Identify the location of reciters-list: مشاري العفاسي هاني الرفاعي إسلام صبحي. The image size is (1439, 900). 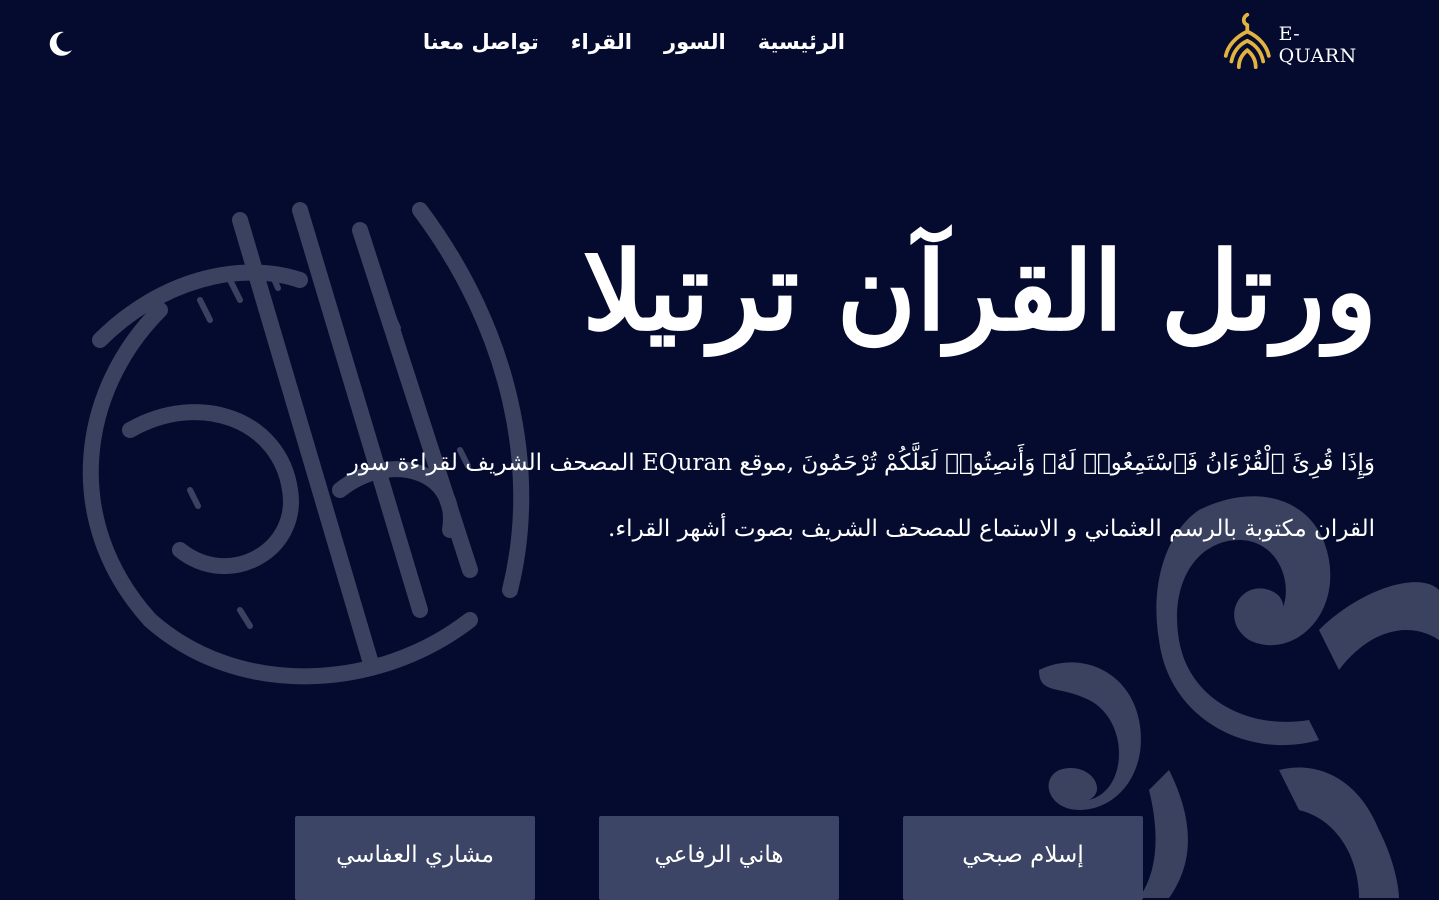
(719, 858).